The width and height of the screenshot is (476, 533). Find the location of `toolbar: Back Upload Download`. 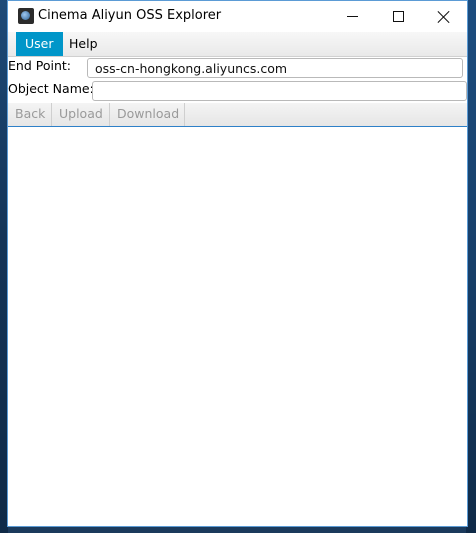

toolbar: Back Upload Download is located at coordinates (237, 115).